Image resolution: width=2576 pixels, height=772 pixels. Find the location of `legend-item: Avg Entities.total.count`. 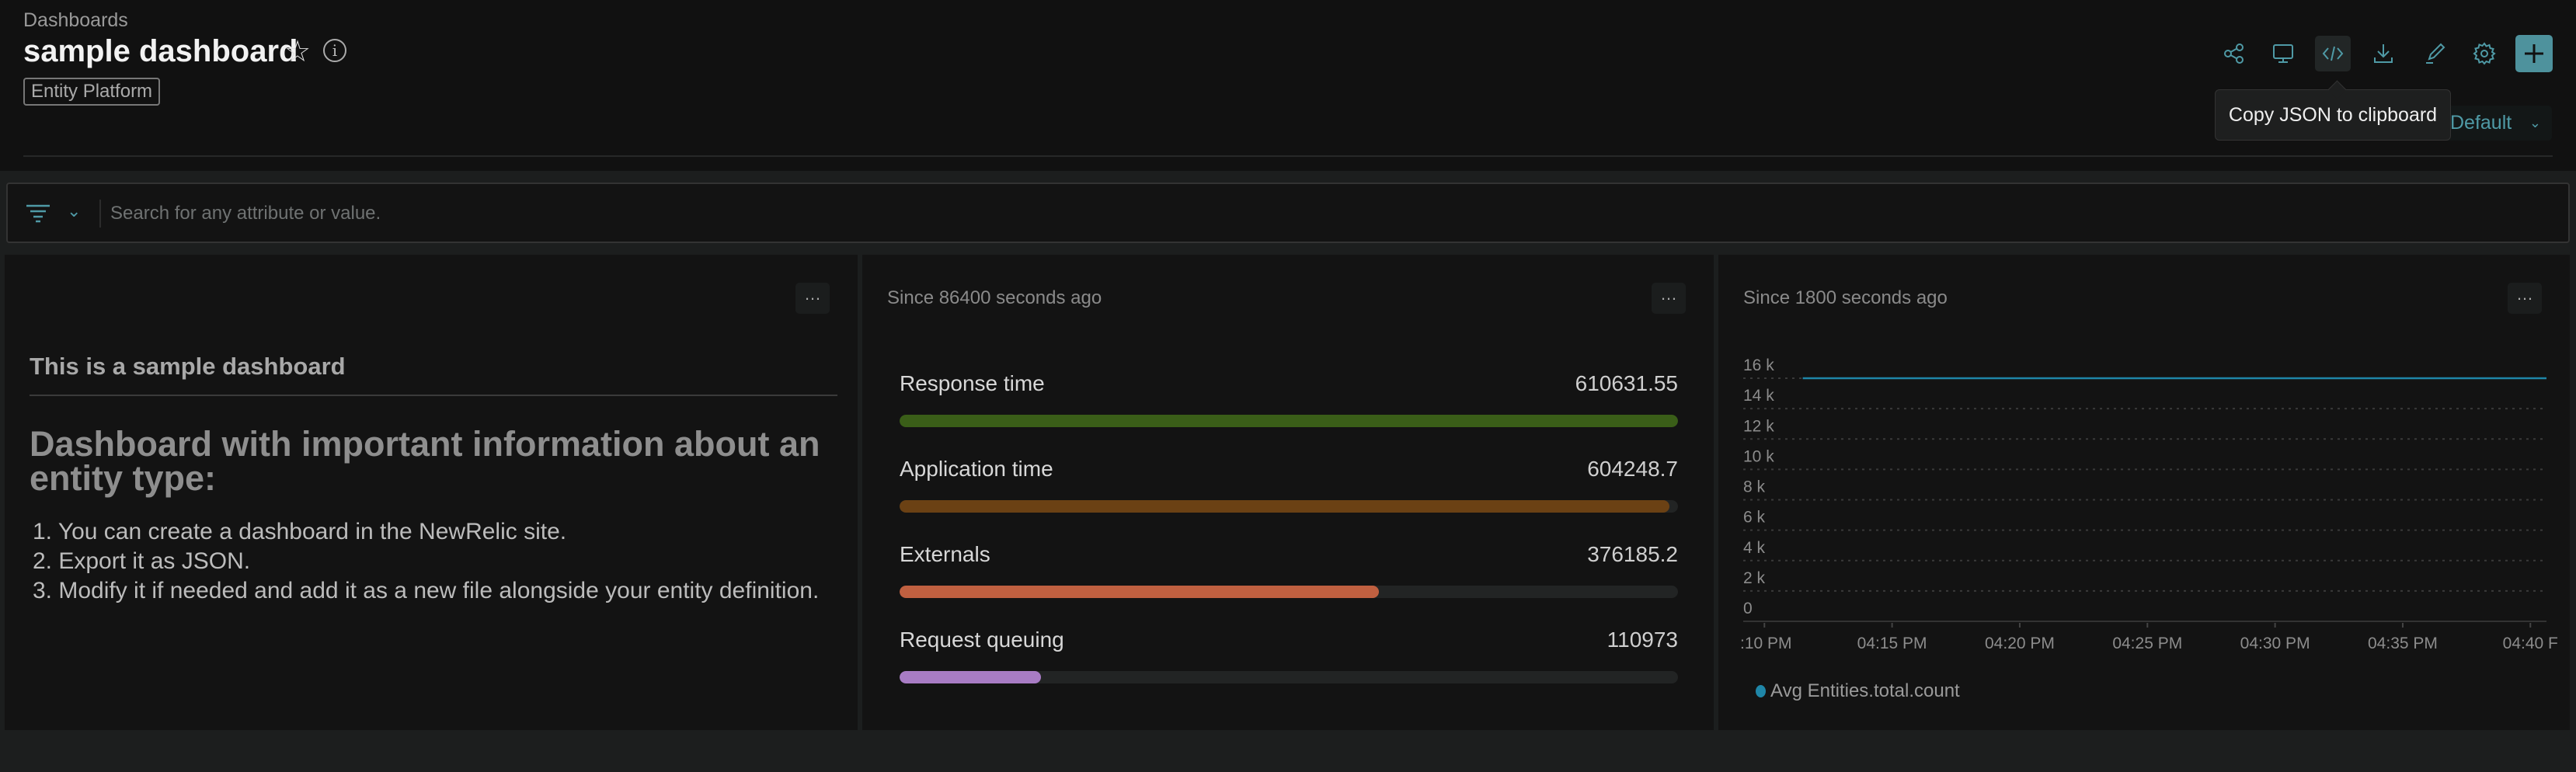

legend-item: Avg Entities.total.count is located at coordinates (1858, 691).